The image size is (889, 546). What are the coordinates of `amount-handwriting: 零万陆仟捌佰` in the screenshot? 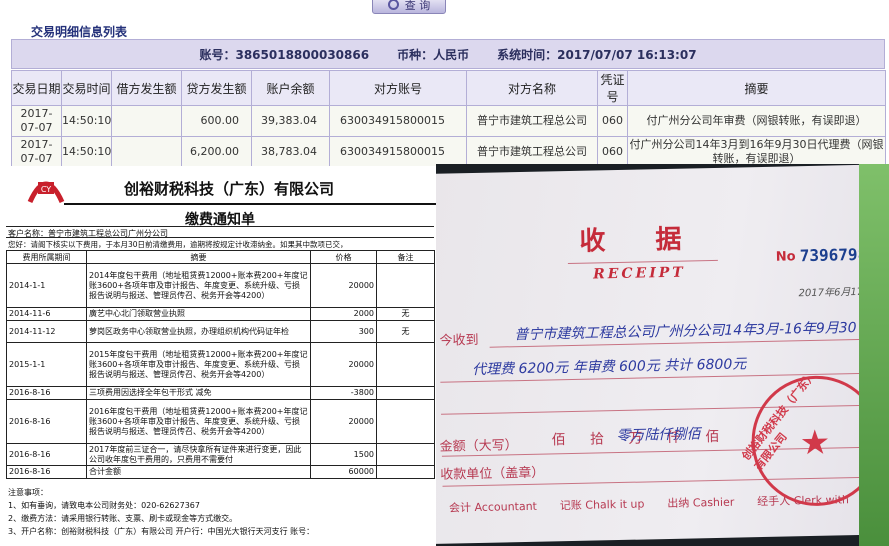 It's located at (658, 435).